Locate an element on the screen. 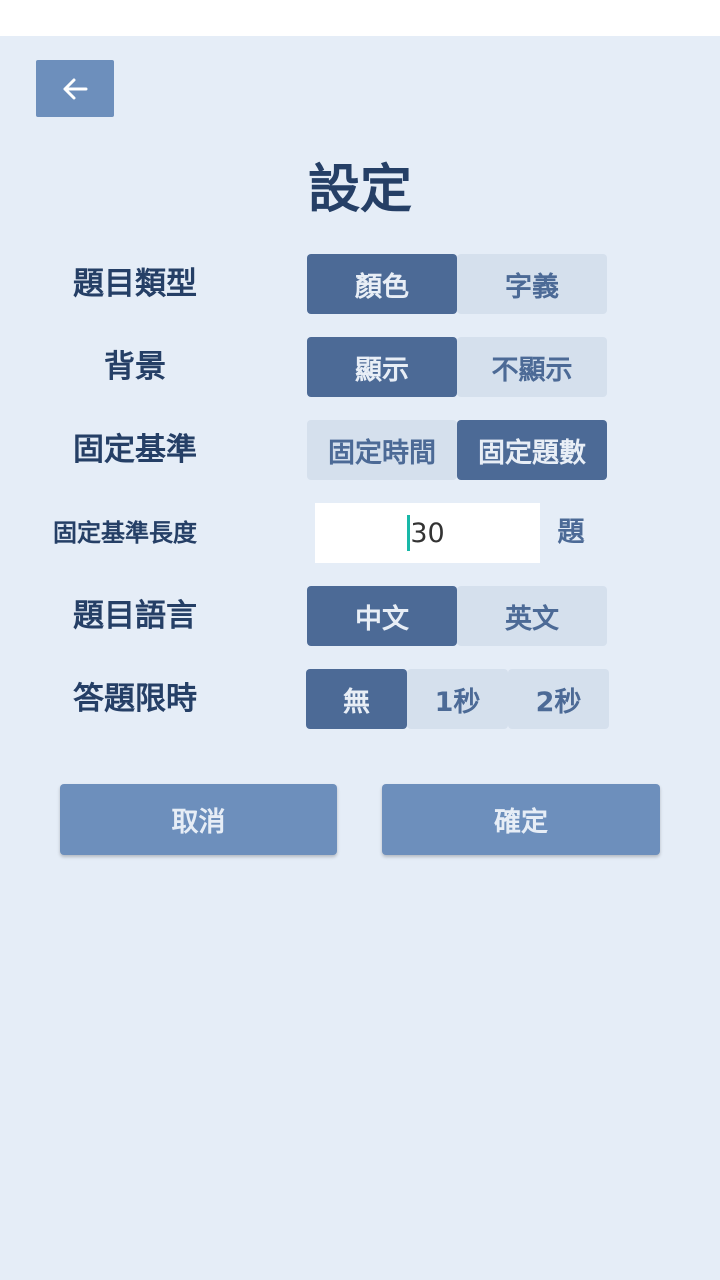 The image size is (720, 1280). basis-length-value: 30 is located at coordinates (426, 532).